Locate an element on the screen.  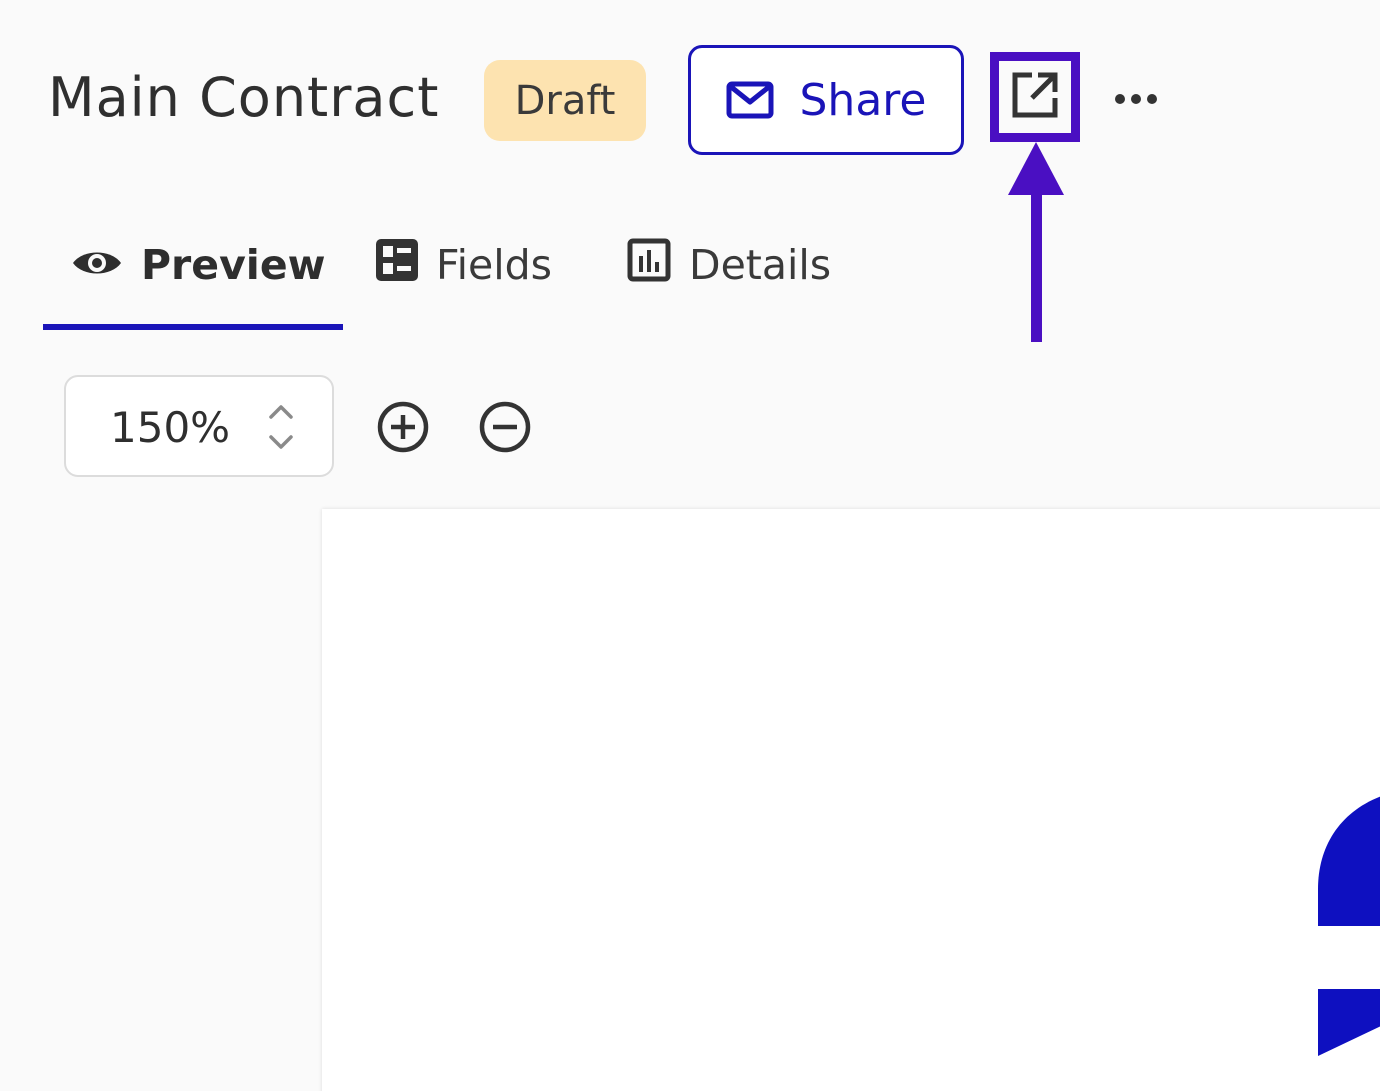
tab-details: Details is located at coordinates (729, 265).